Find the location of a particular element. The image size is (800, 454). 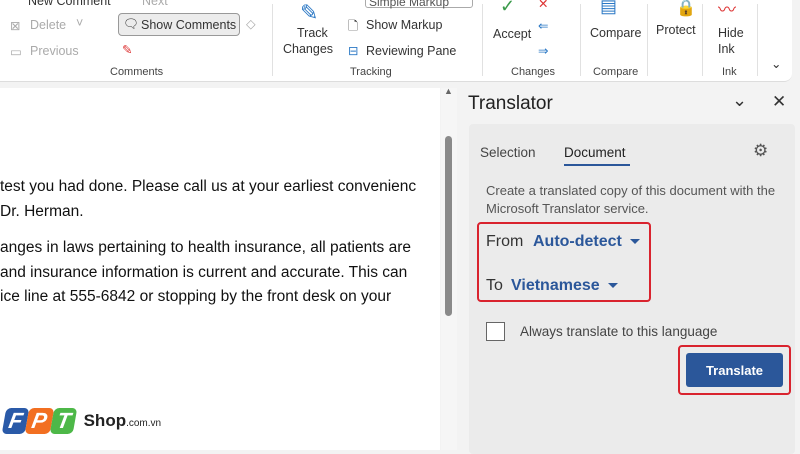

tab-selection: Selection is located at coordinates (508, 152).